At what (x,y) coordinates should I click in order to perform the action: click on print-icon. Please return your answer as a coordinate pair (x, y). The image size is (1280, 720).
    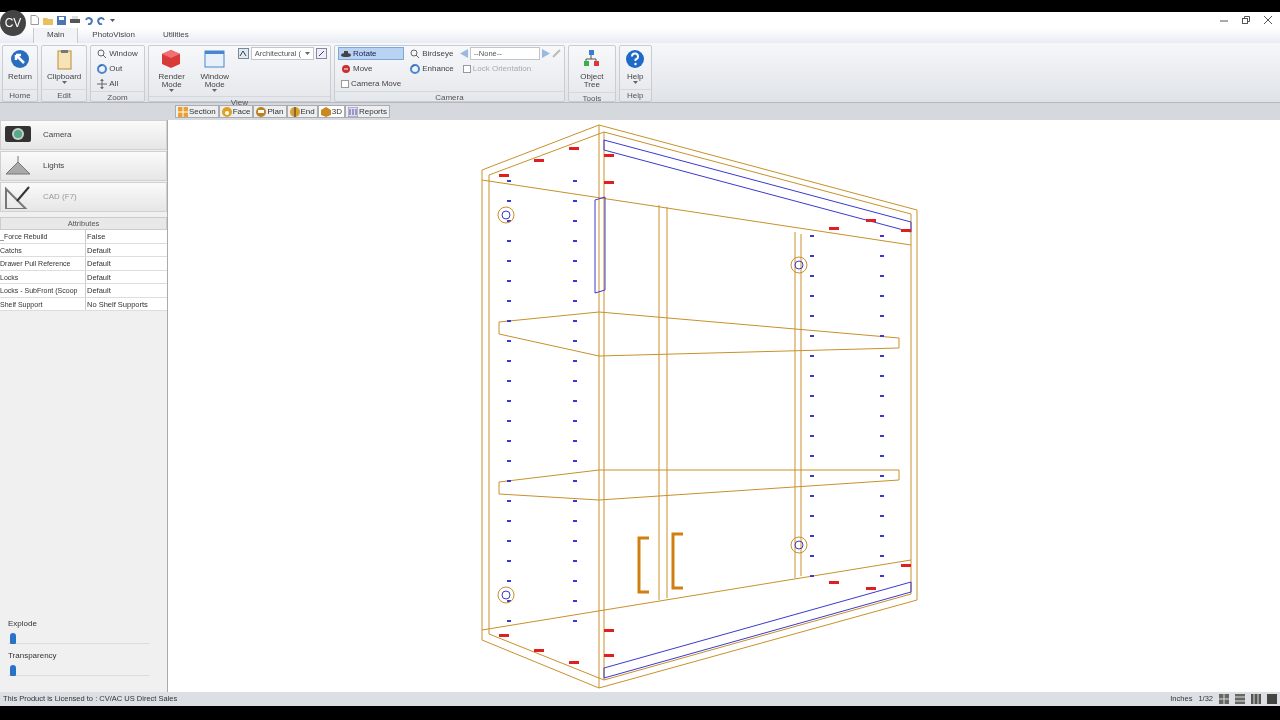
    Looking at the image, I should click on (75, 20).